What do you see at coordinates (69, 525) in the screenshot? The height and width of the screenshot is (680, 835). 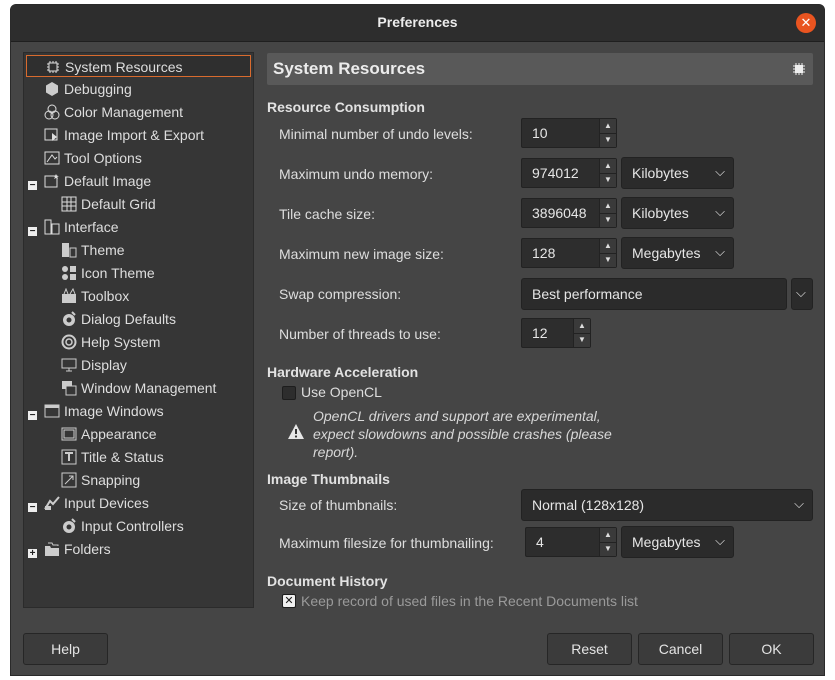 I see `input-controllers-icon` at bounding box center [69, 525].